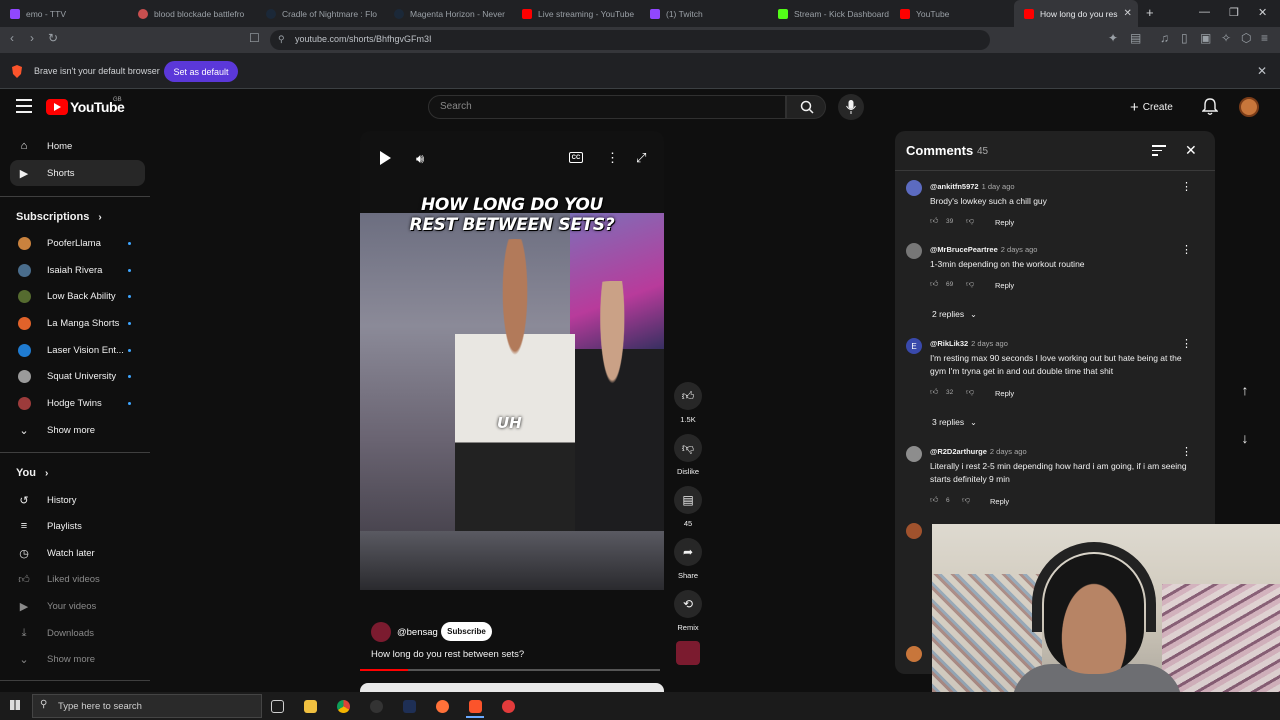 Image resolution: width=1280 pixels, height=720 pixels. Describe the element at coordinates (607, 107) in the screenshot. I see `search-input` at that location.